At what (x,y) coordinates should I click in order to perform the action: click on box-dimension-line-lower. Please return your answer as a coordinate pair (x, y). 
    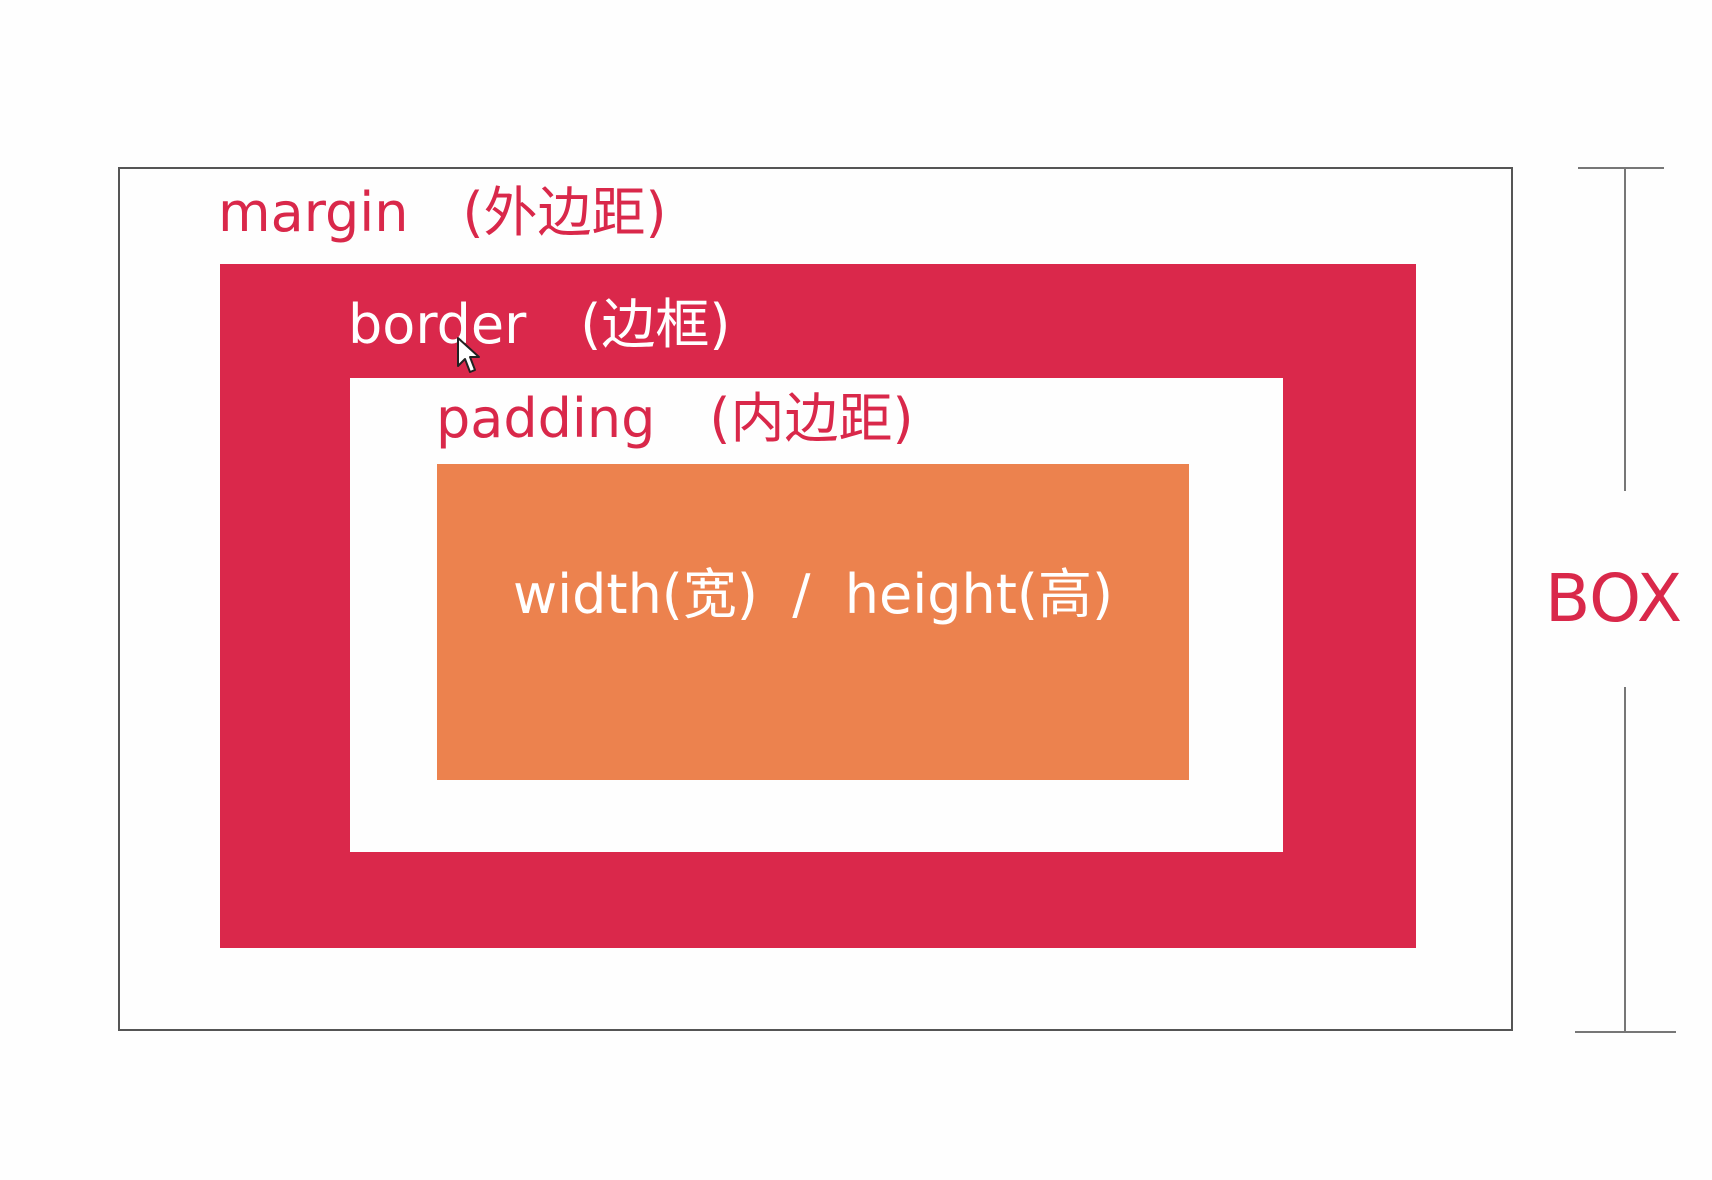
    Looking at the image, I should click on (1625, 860).